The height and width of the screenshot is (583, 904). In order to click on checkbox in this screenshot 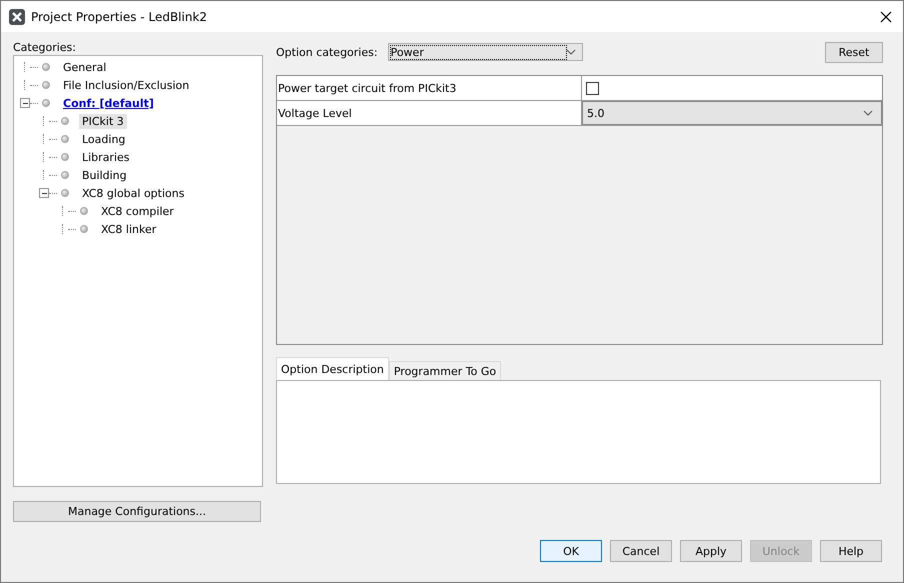, I will do `click(592, 88)`.